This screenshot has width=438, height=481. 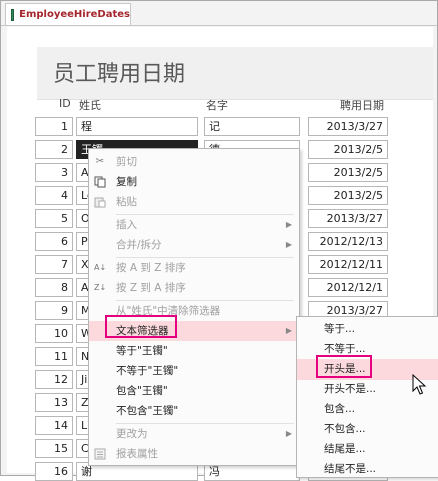 What do you see at coordinates (194, 225) in the screenshot?
I see `menu-item-insert: 插入 ▶` at bounding box center [194, 225].